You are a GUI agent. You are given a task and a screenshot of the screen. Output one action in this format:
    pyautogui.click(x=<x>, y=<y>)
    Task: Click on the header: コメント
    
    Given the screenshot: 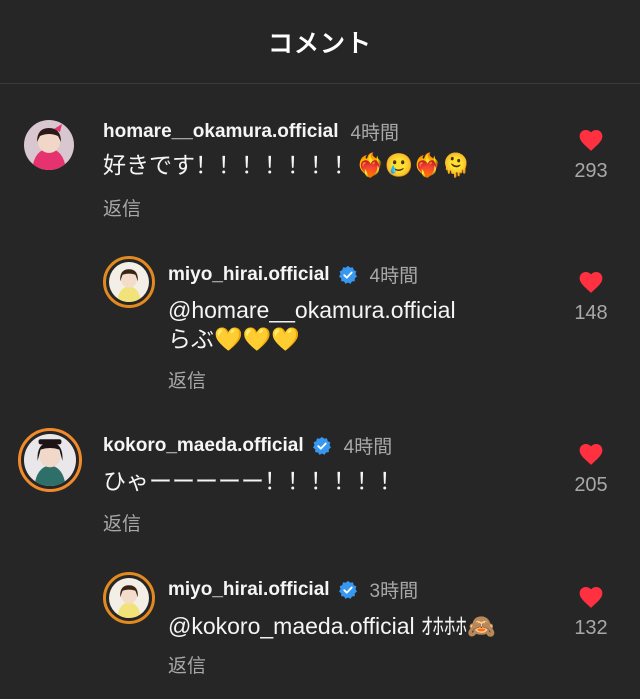 What is the action you would take?
    pyautogui.click(x=320, y=42)
    